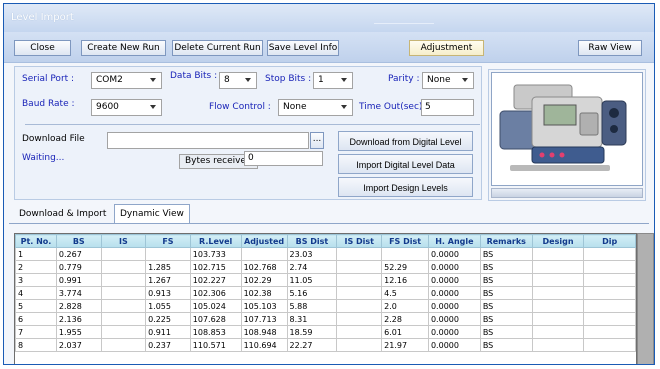  I want to click on table-cell: 107.628, so click(215, 319).